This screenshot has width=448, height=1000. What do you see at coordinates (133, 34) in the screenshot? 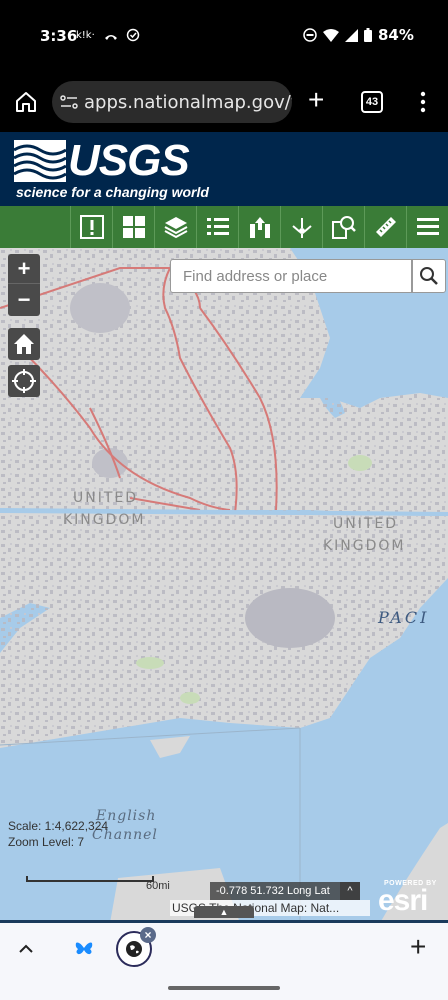
I see `check-circle-icon` at bounding box center [133, 34].